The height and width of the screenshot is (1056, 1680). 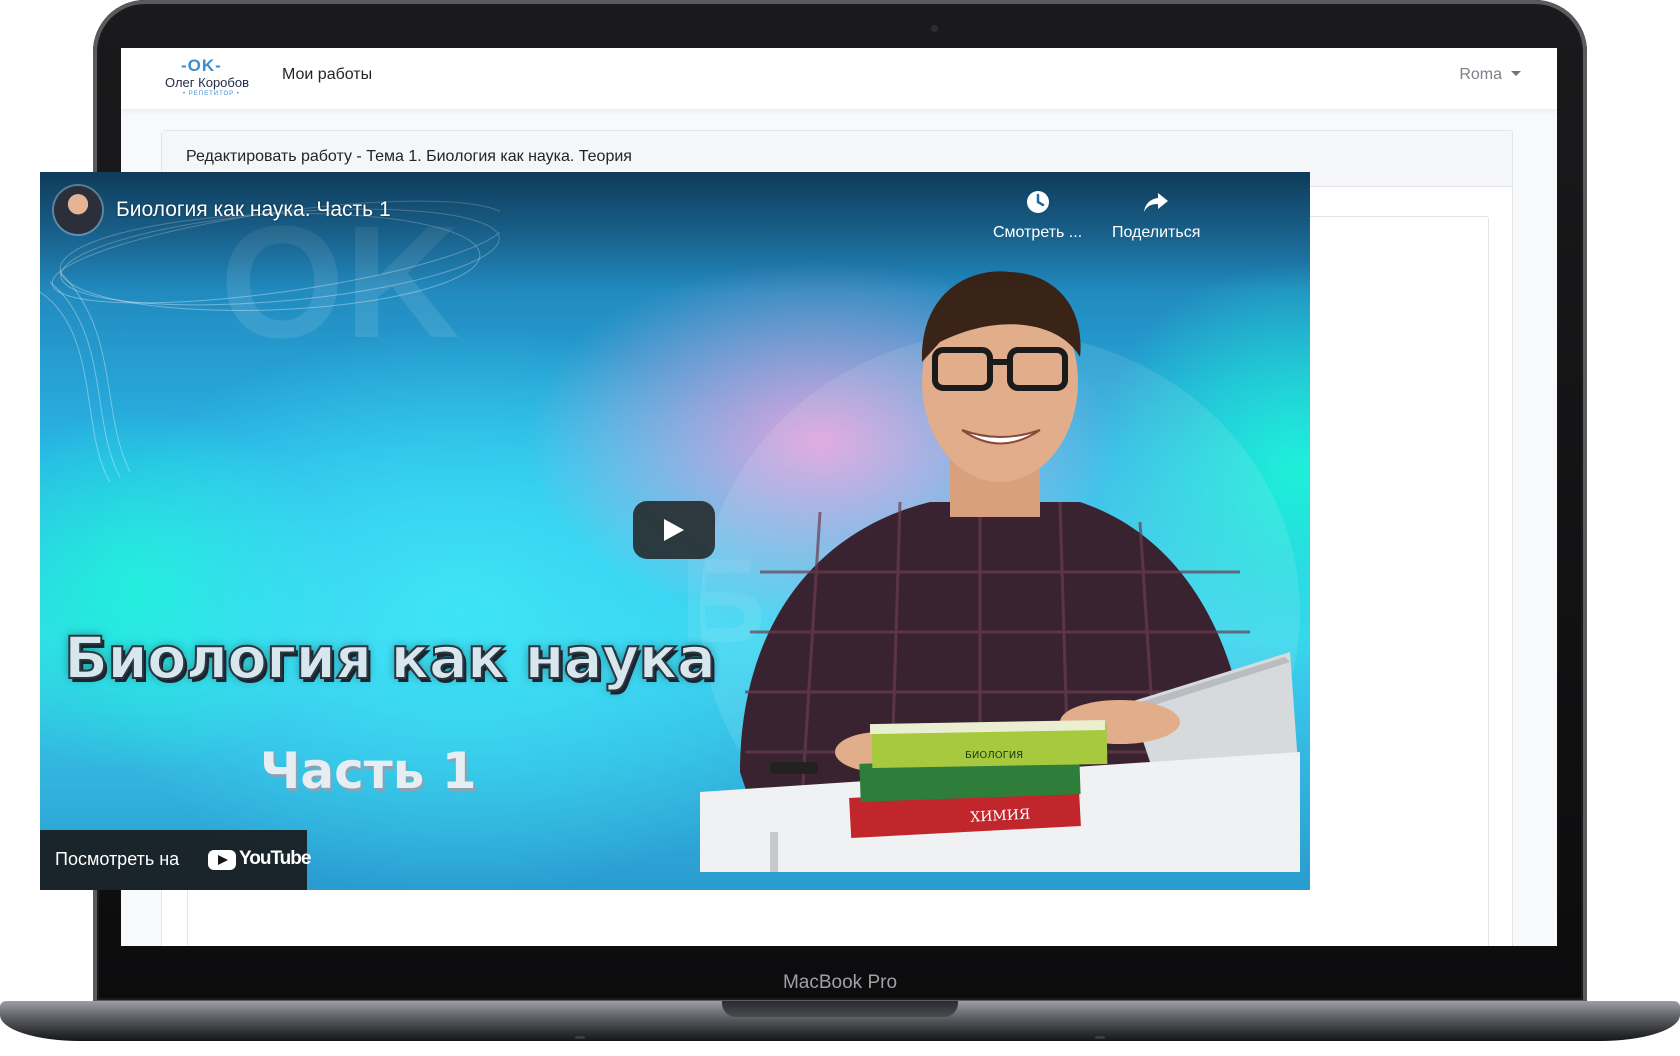 I want to click on device-label: MacBook Pro, so click(x=840, y=982).